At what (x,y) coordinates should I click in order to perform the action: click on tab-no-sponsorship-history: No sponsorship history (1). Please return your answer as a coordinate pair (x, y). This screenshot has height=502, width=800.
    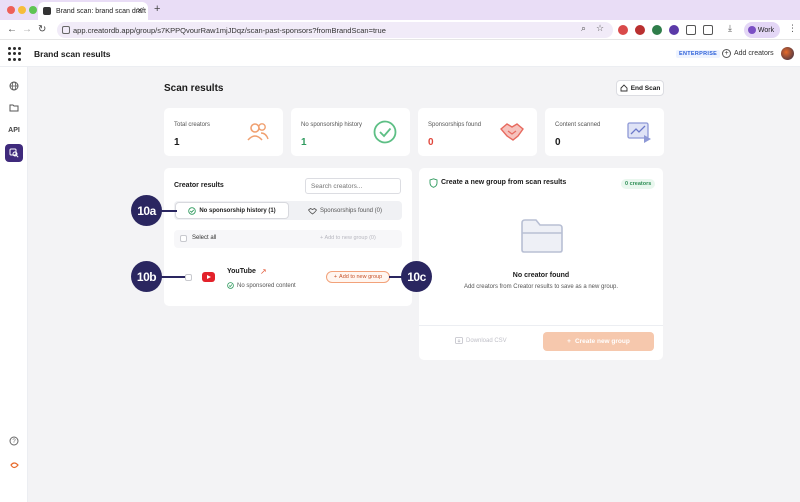
    Looking at the image, I should click on (232, 210).